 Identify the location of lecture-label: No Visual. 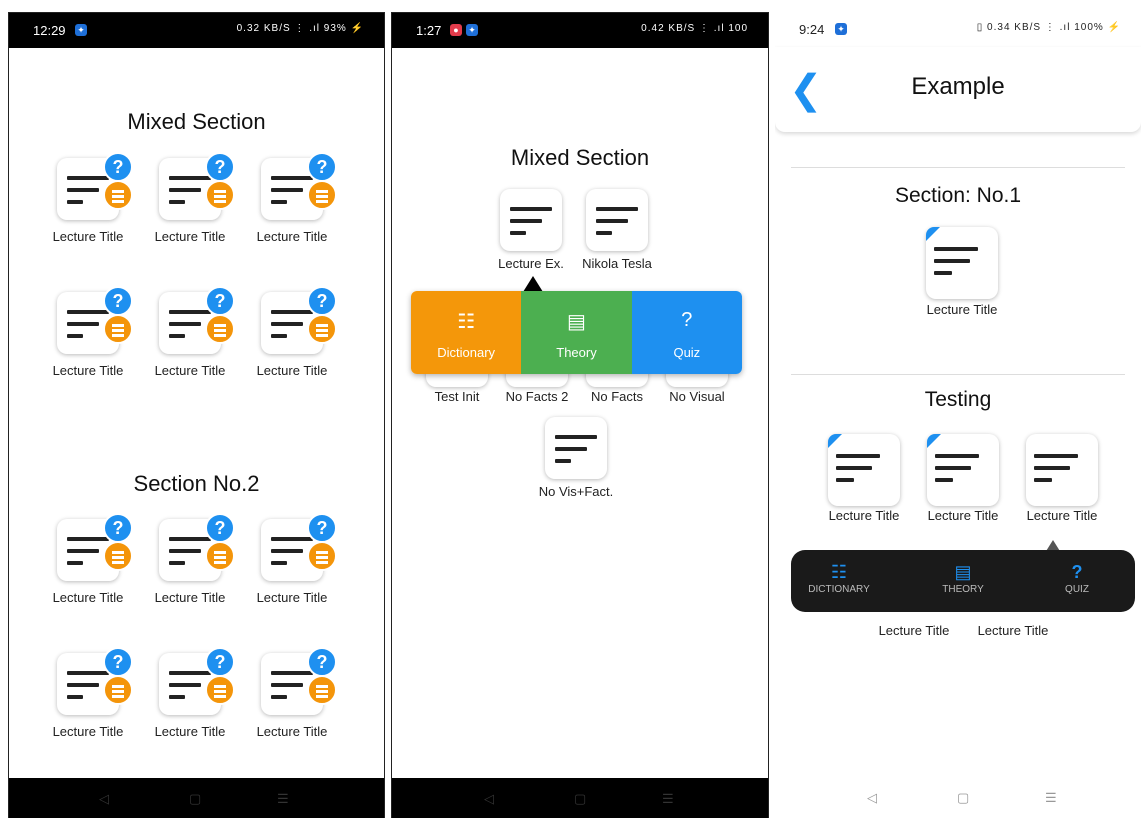
(697, 396).